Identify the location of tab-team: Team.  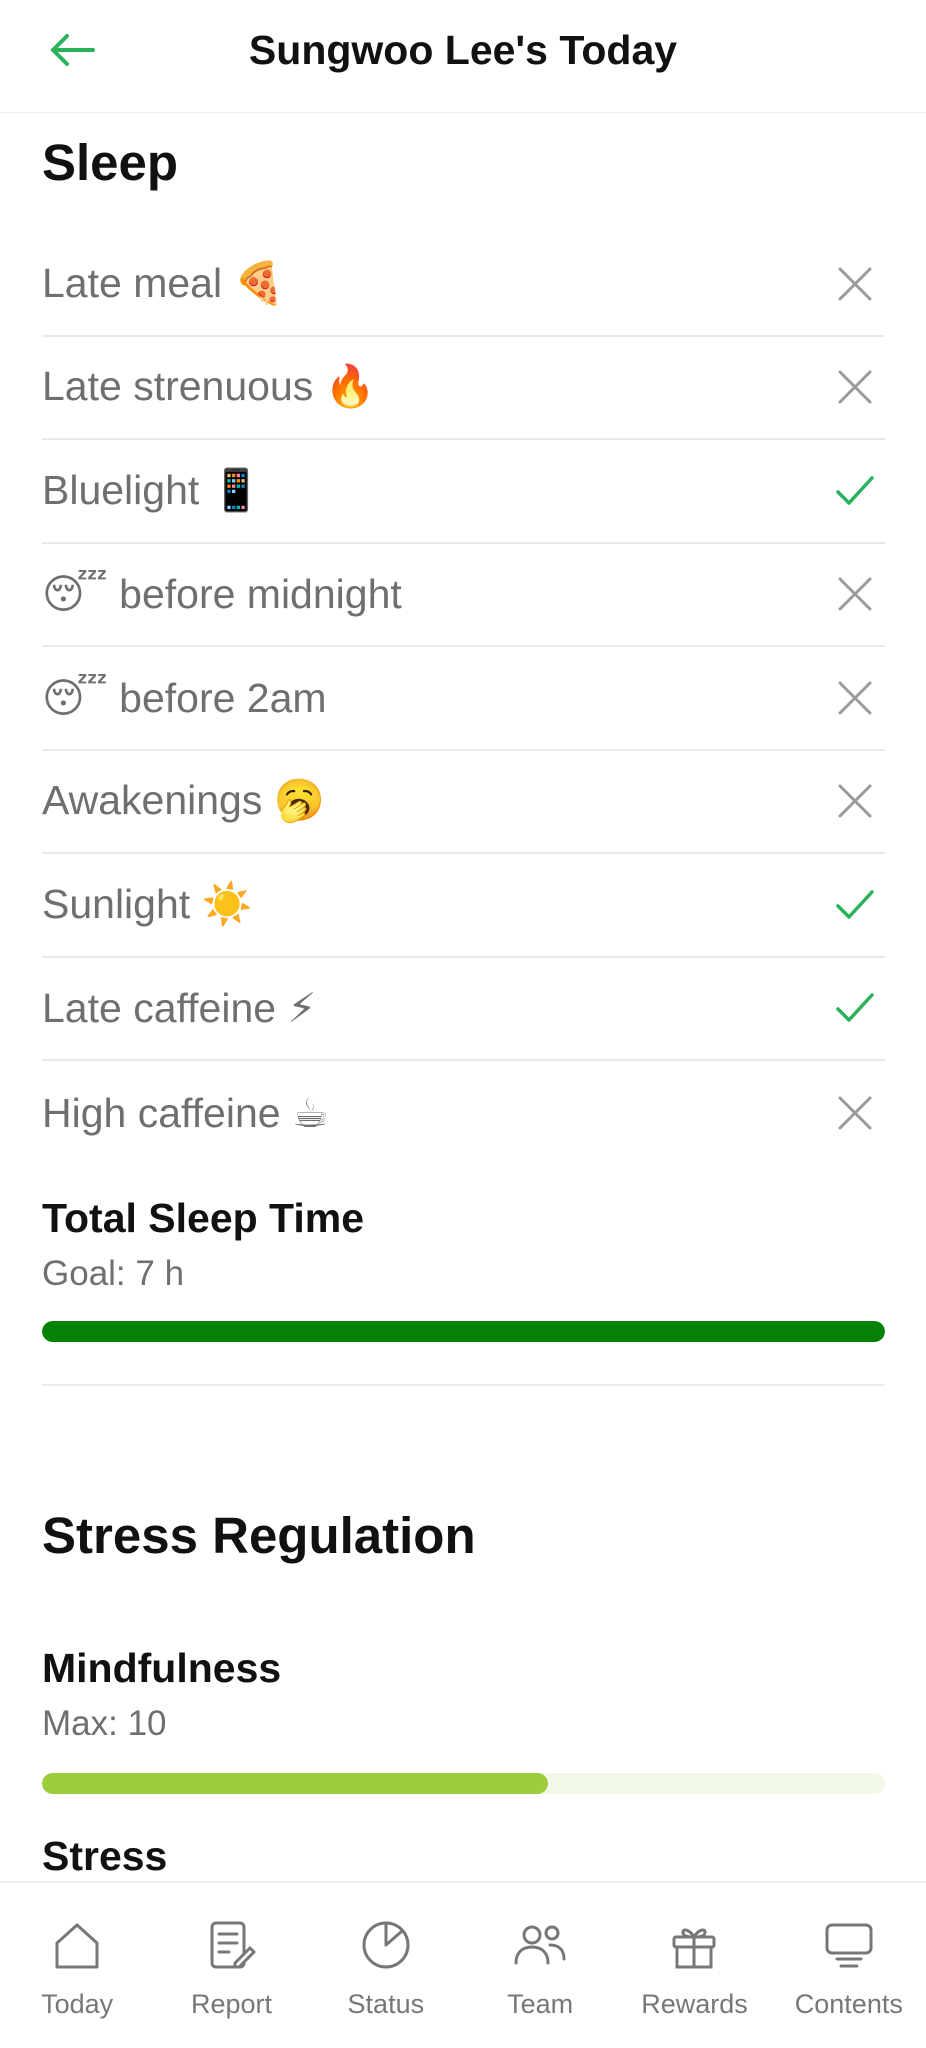
(540, 1965).